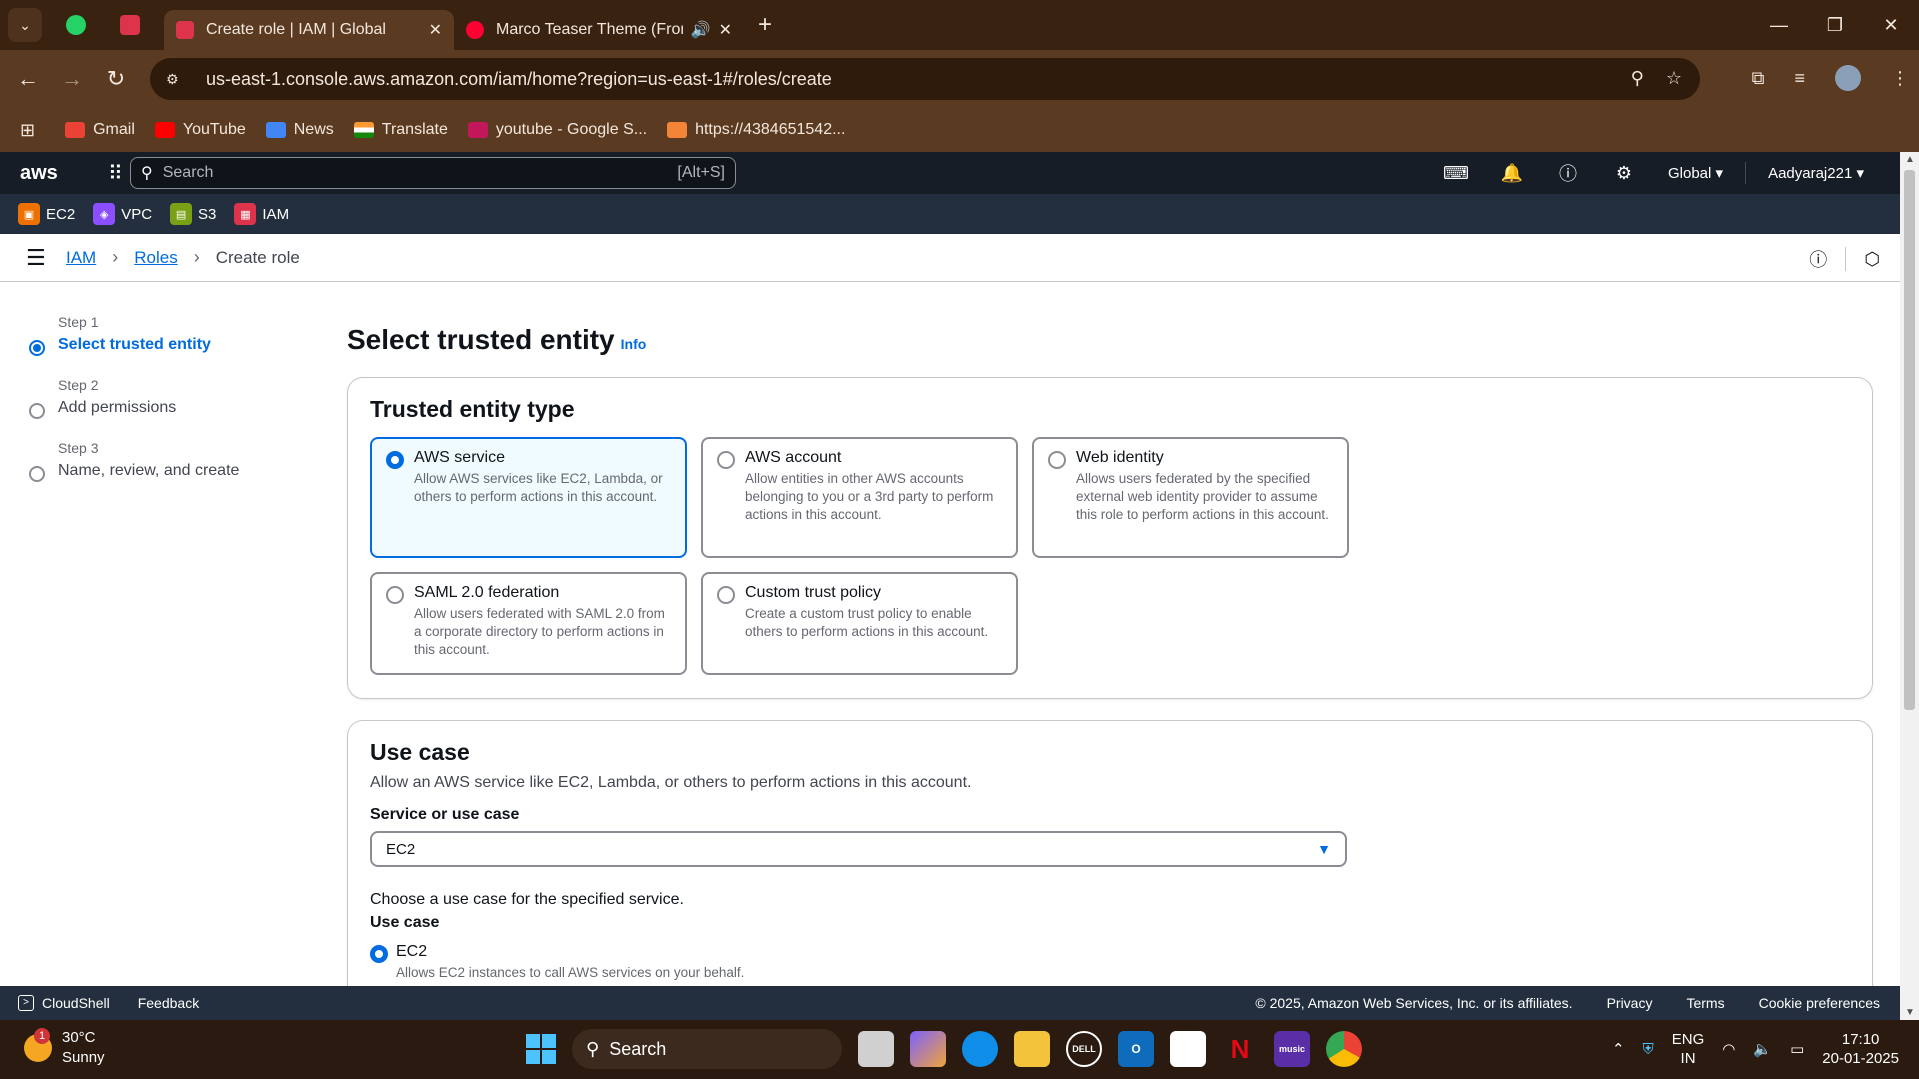  Describe the element at coordinates (46, 214) in the screenshot. I see `favorite-ec2: ▣ EC2` at that location.